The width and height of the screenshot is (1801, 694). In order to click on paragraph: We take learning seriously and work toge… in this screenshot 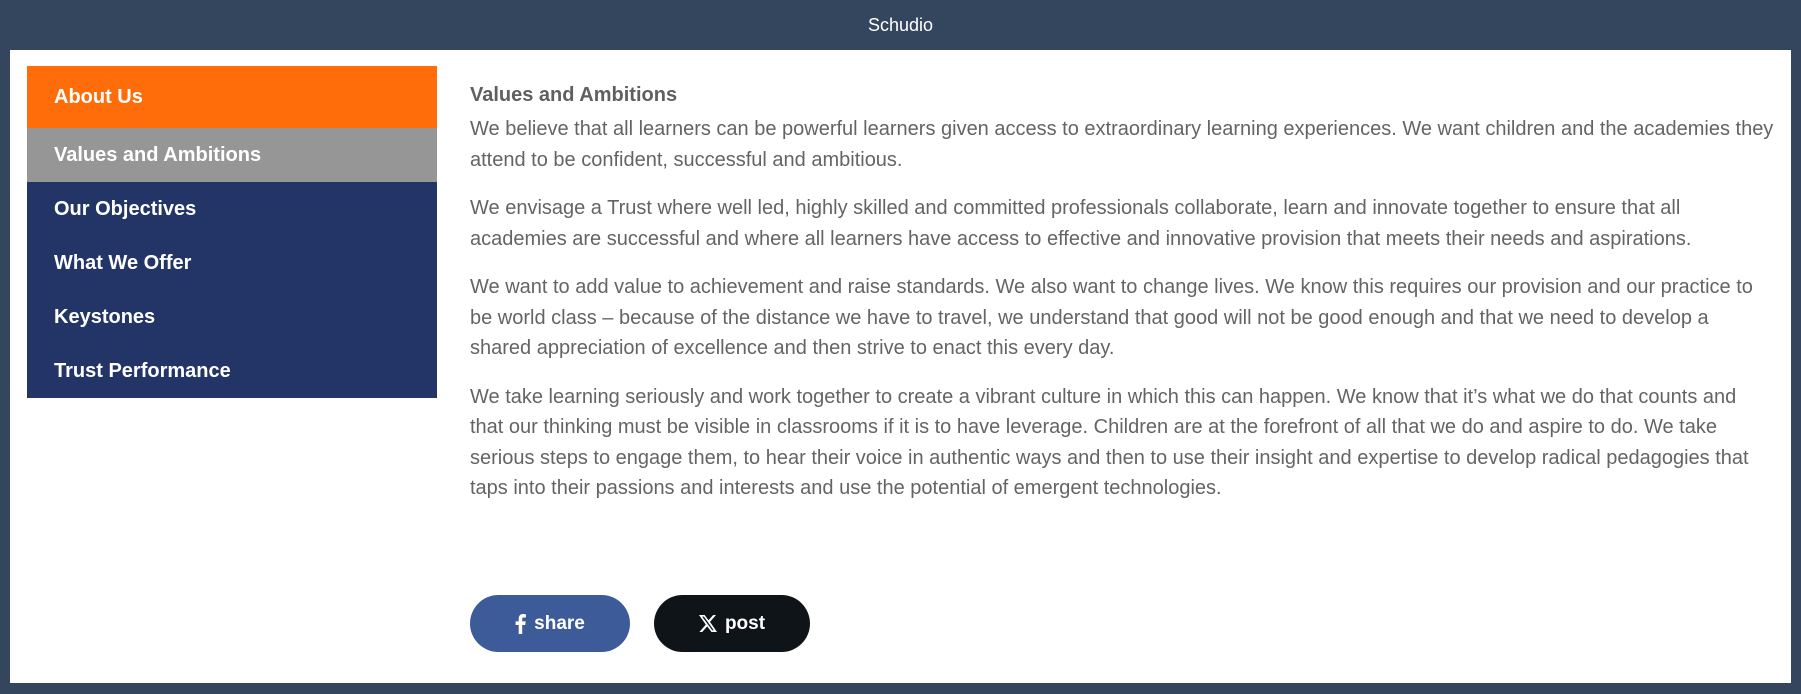, I will do `click(1109, 442)`.